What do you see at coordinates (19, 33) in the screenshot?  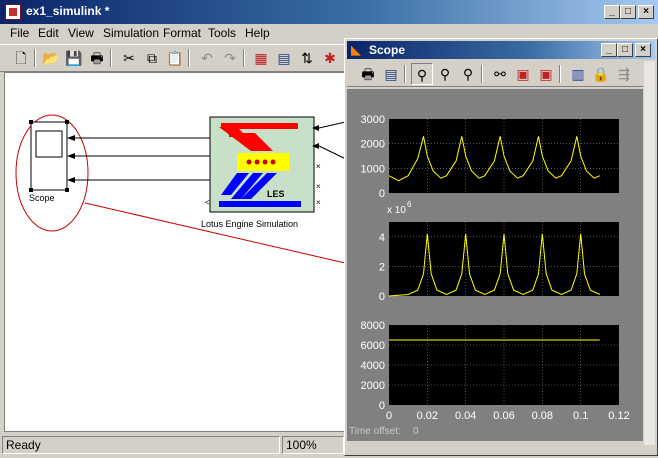 I see `menu-file: File` at bounding box center [19, 33].